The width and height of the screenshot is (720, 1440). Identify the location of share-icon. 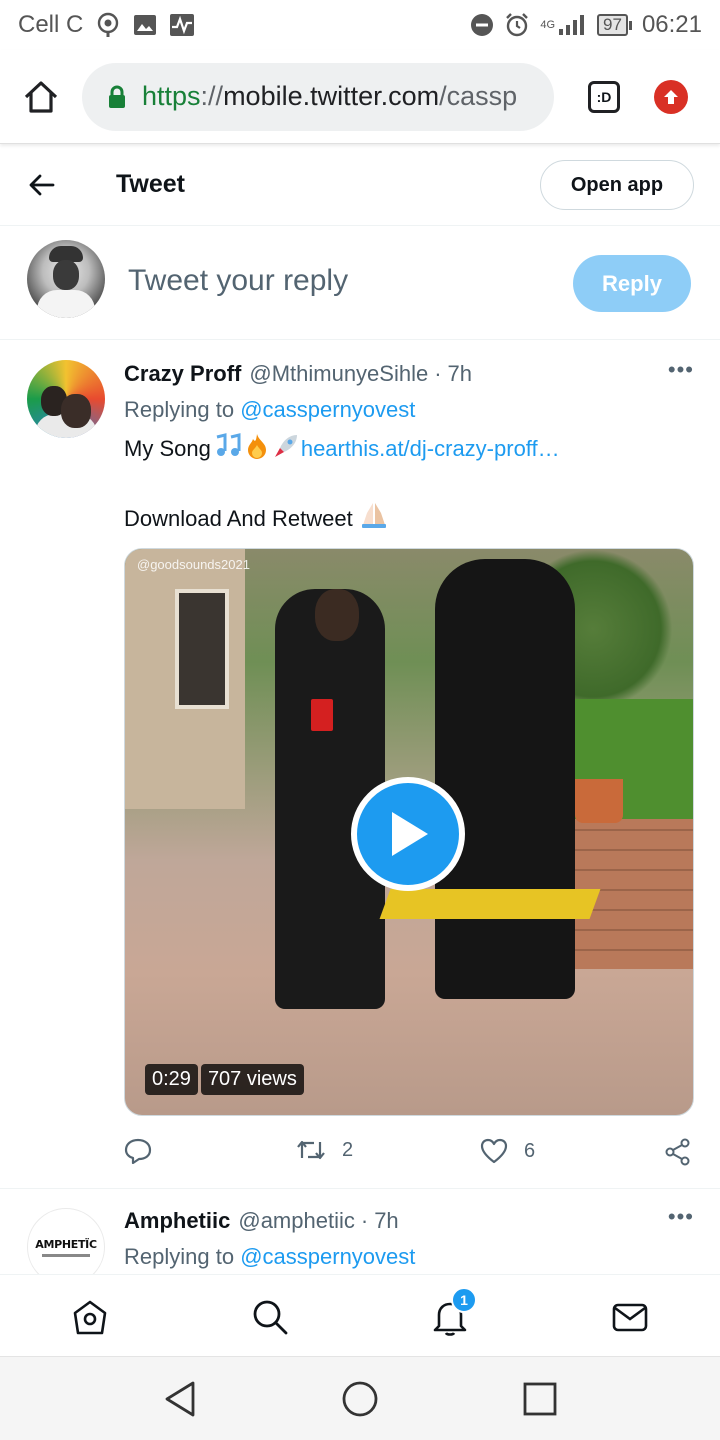
(677, 1152).